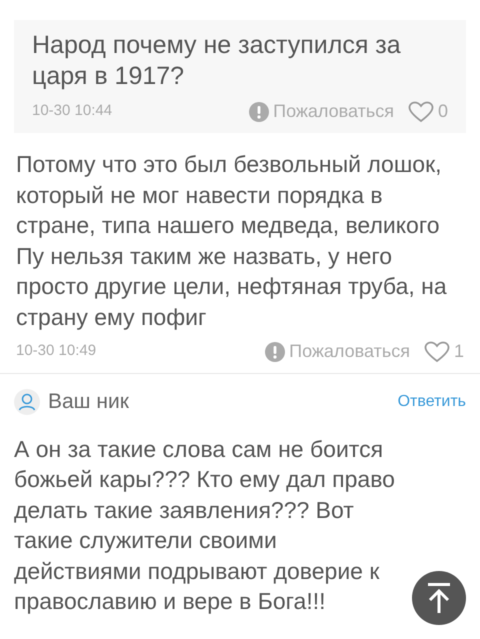 Image resolution: width=480 pixels, height=639 pixels. Describe the element at coordinates (88, 402) in the screenshot. I see `author-name: Ваш ник` at that location.